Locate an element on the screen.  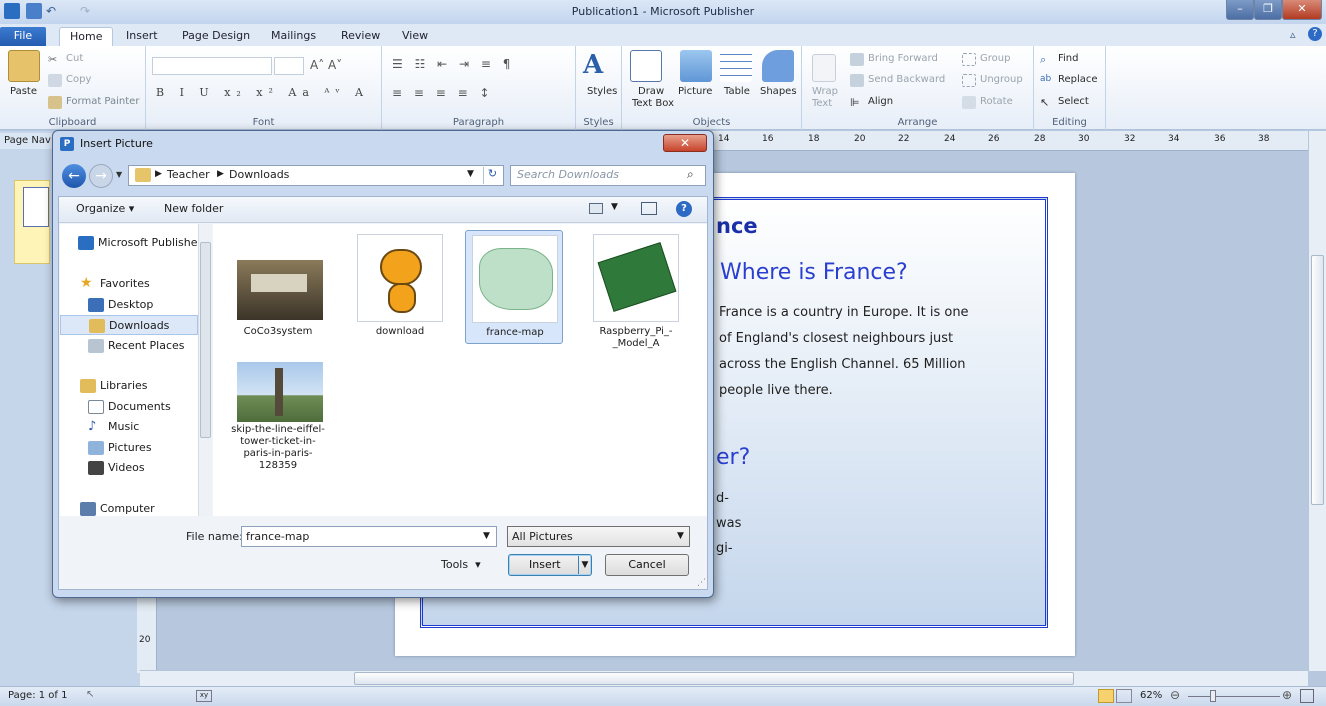
minimize-button: – is located at coordinates (1240, 10).